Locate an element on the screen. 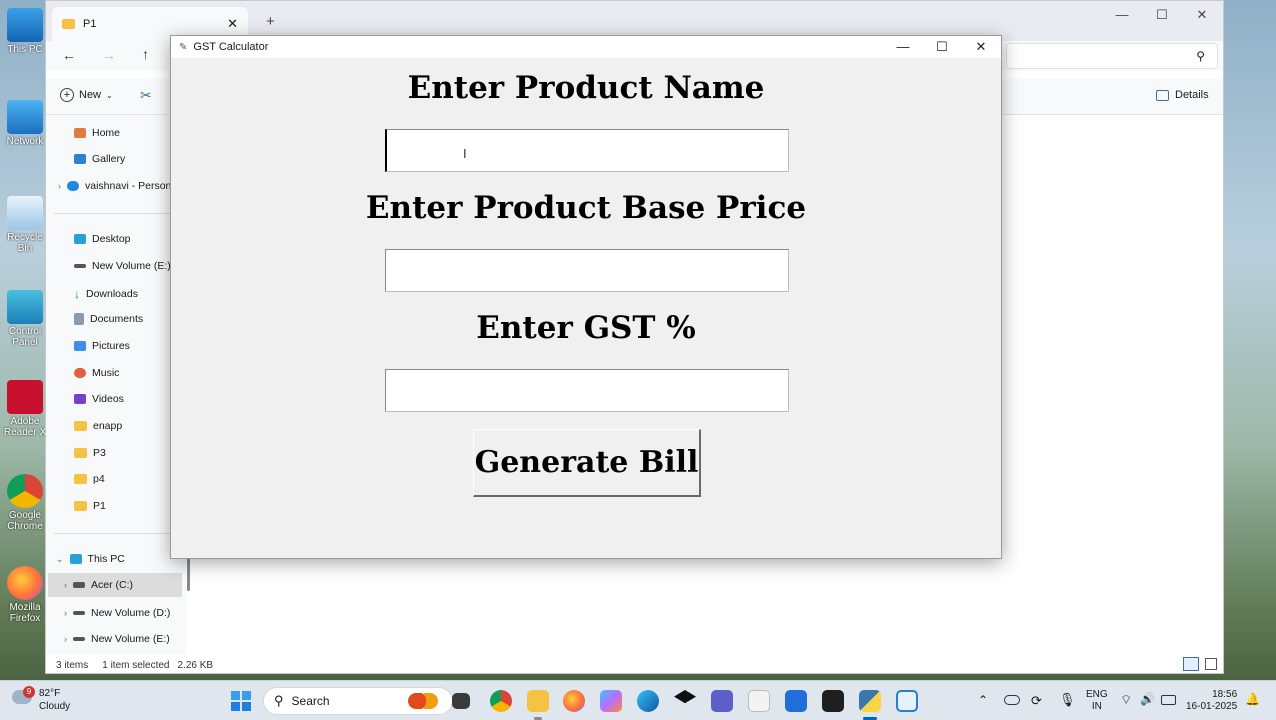  language-indicator: ENG IN is located at coordinates (1097, 701).